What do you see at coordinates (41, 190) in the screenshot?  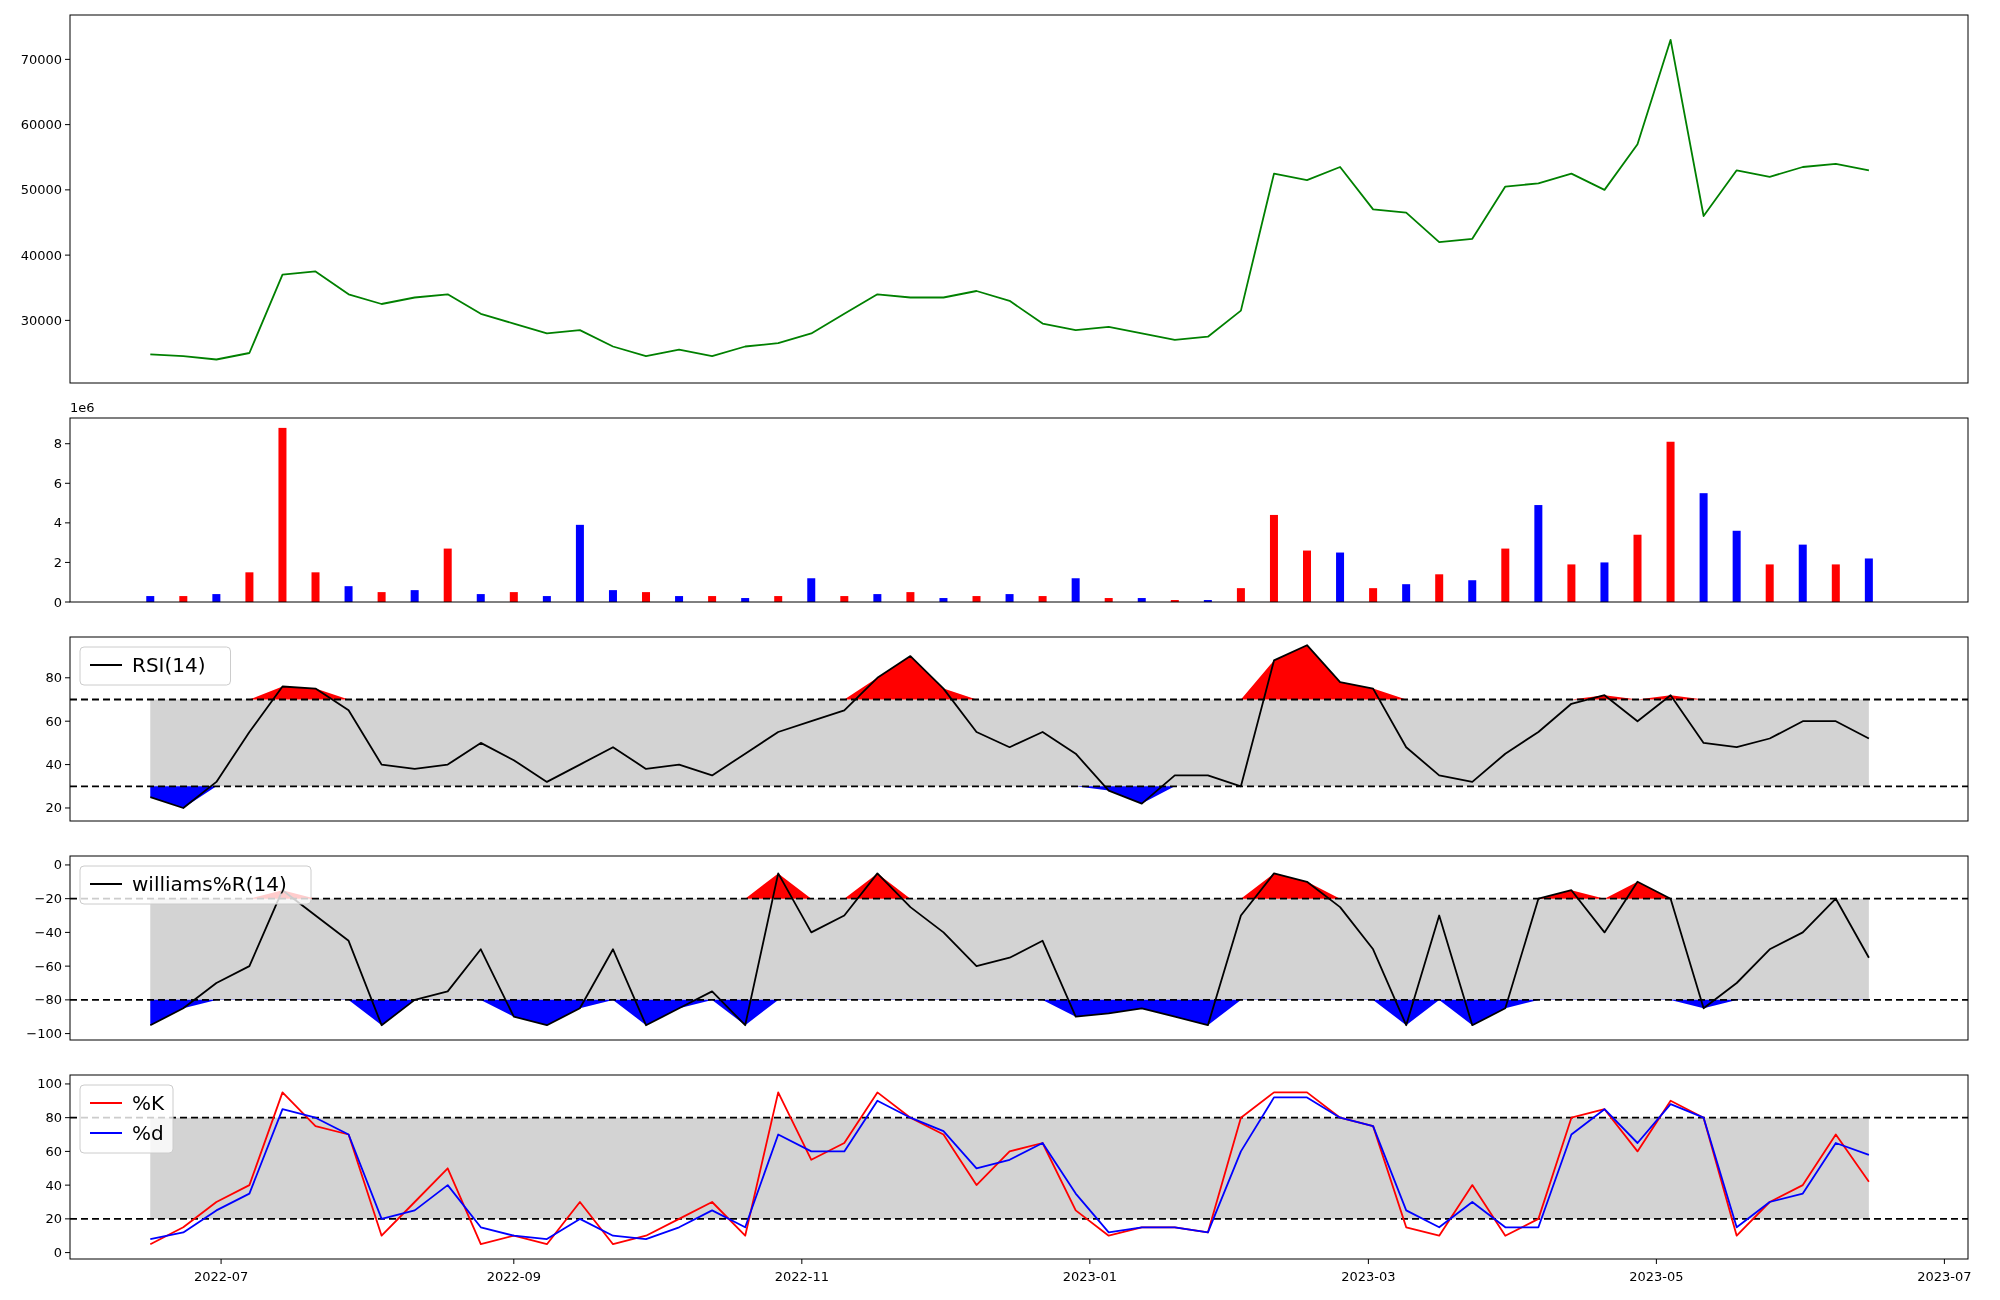 I see `y-tick-label: 50000` at bounding box center [41, 190].